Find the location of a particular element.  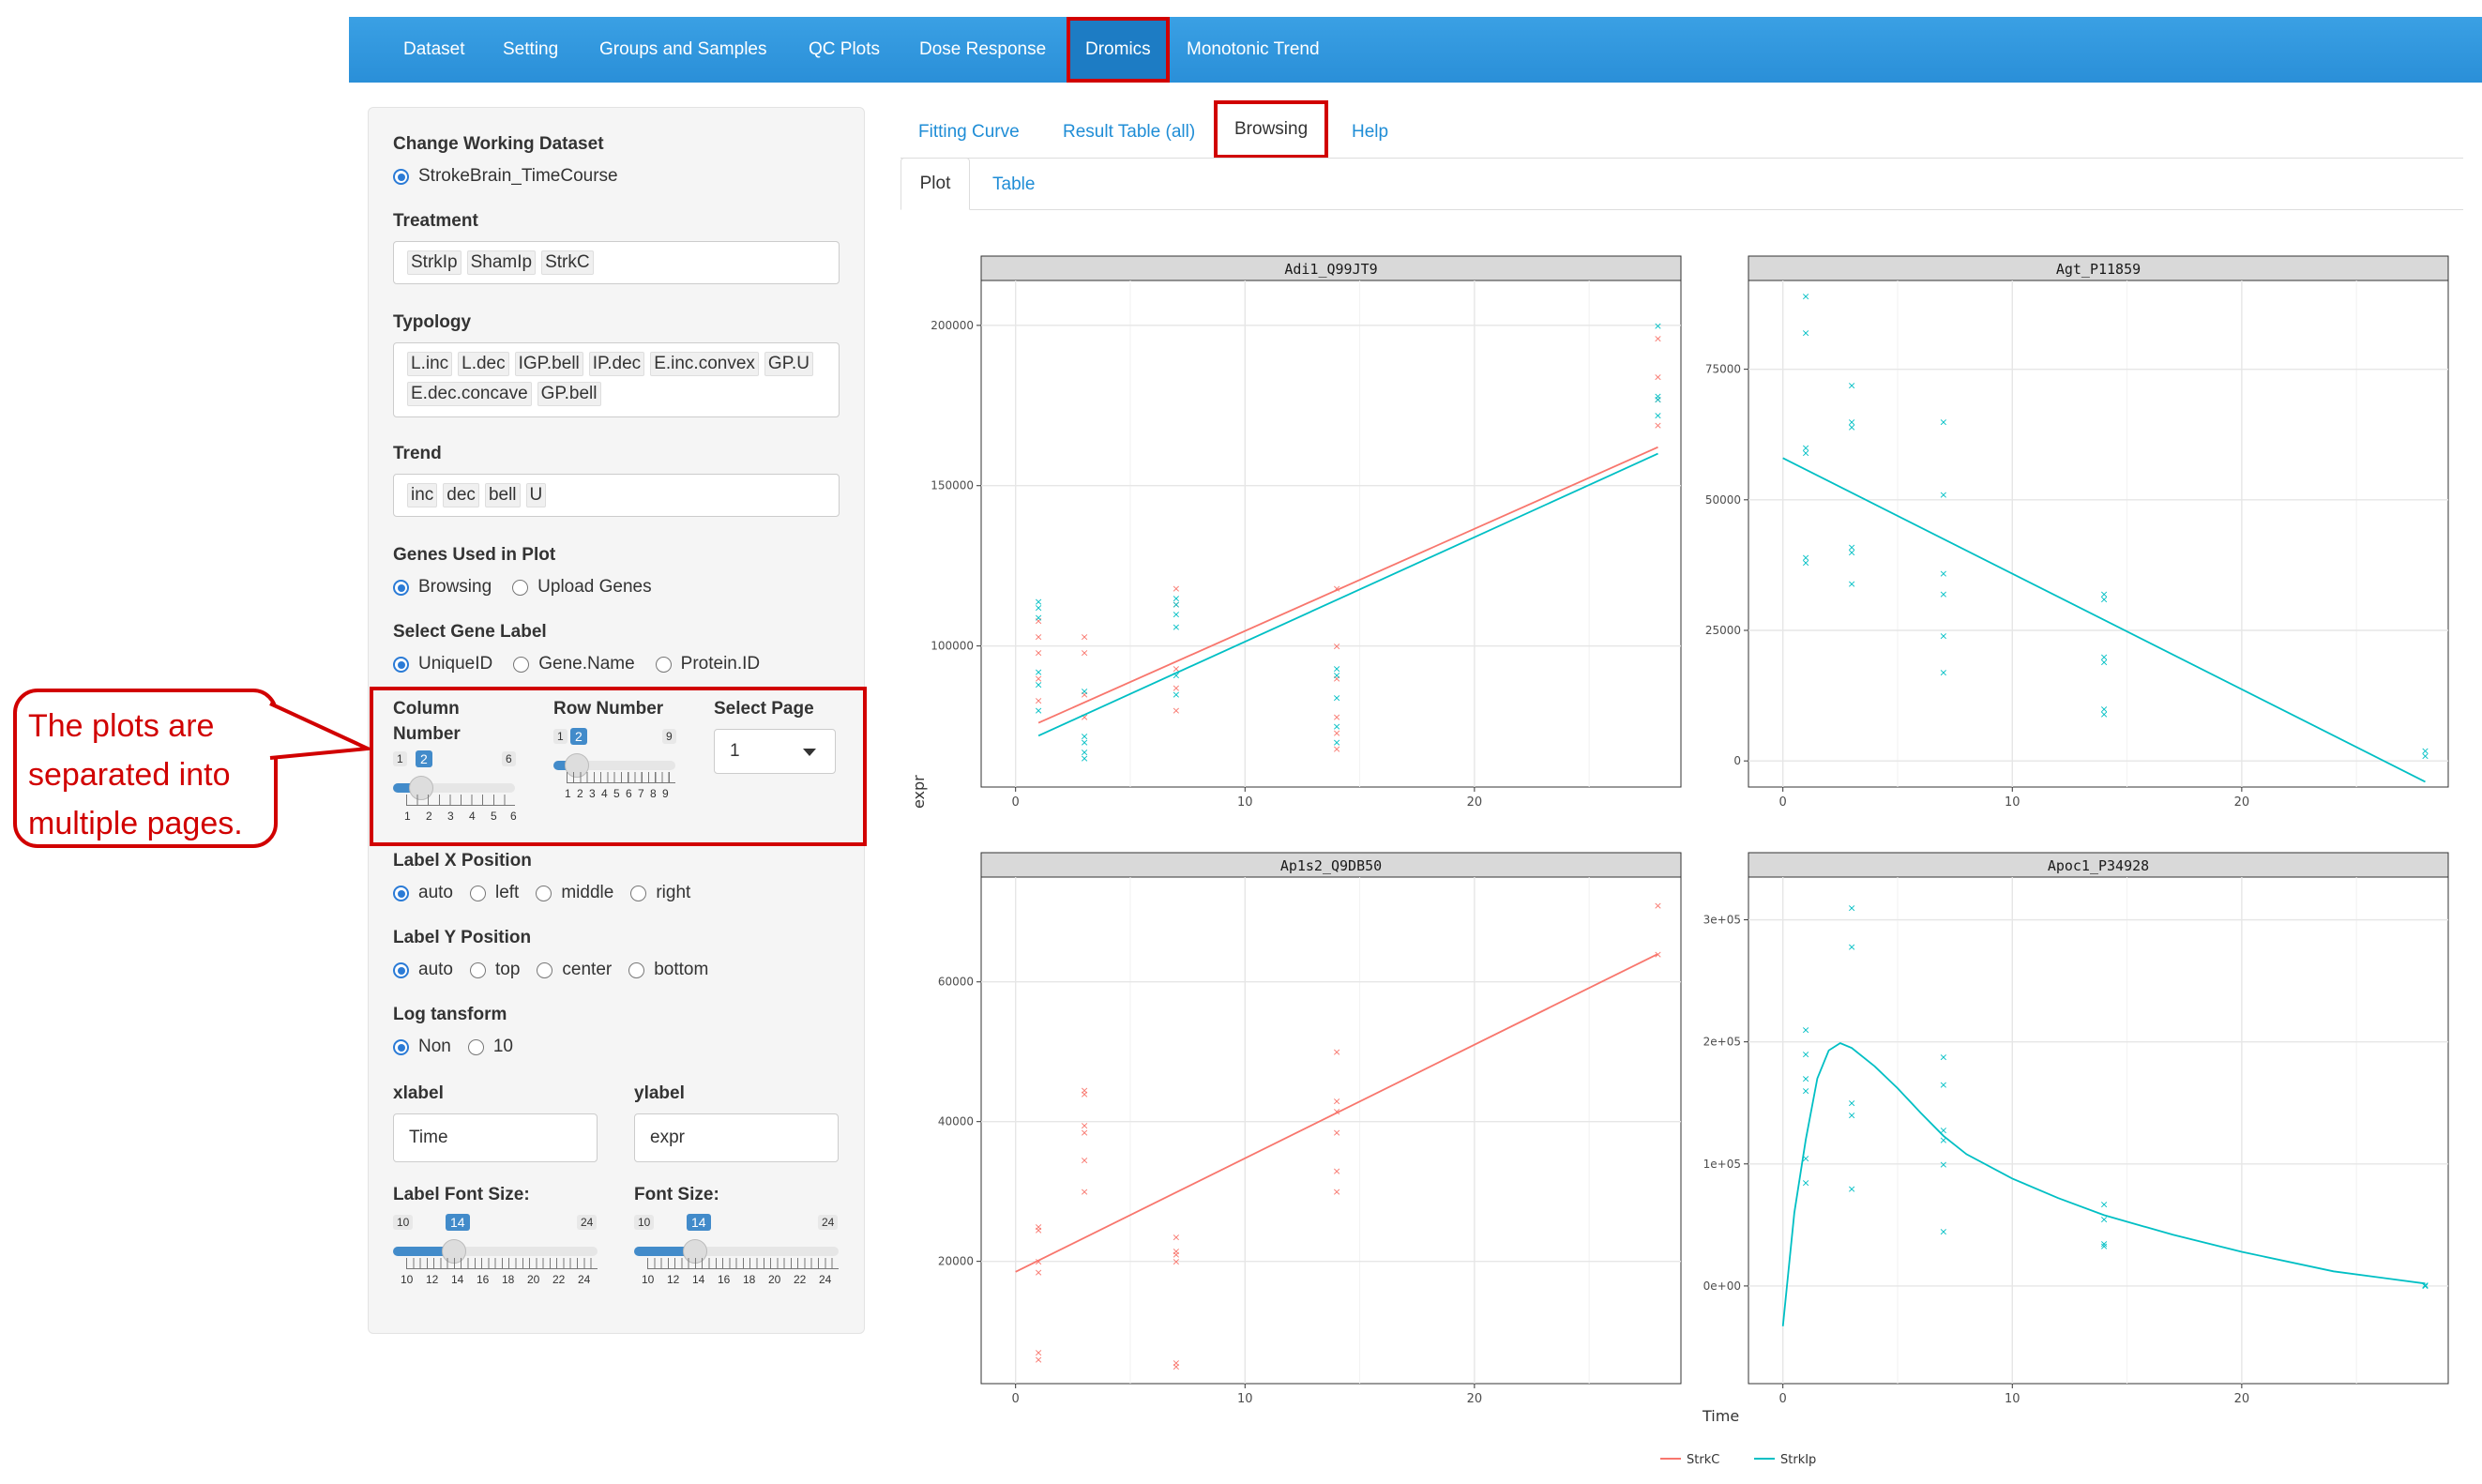

nav-dromics: Dromics is located at coordinates (1118, 50).